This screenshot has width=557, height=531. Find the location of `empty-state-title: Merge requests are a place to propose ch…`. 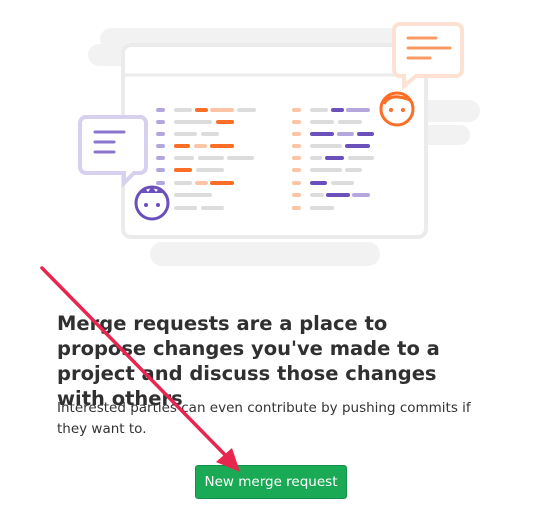

empty-state-title: Merge requests are a place to propose ch… is located at coordinates (248, 361).